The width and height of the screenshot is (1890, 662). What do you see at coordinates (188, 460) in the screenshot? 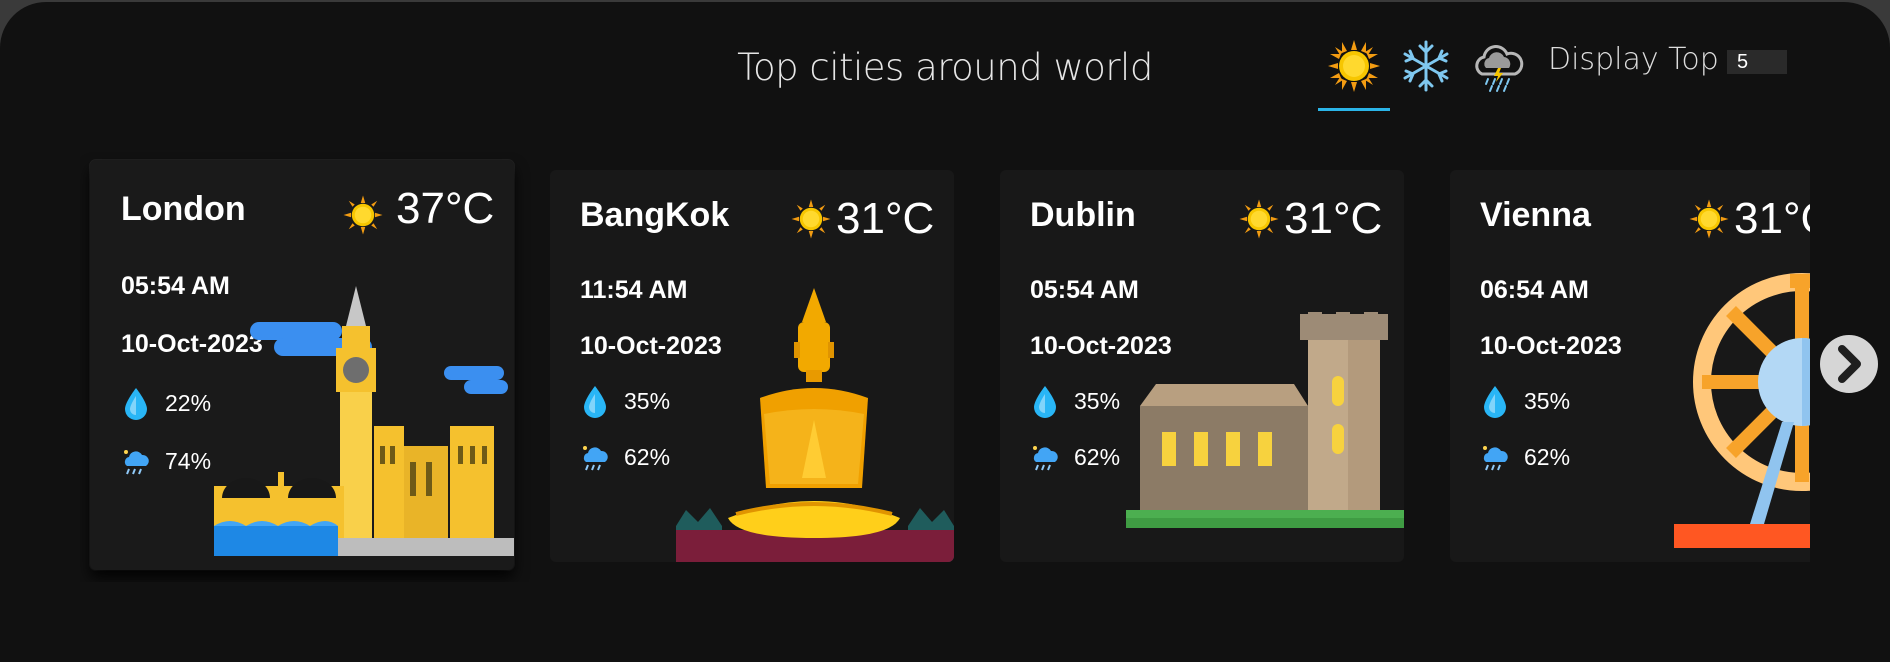
I see `precipitation-value: 74%` at bounding box center [188, 460].